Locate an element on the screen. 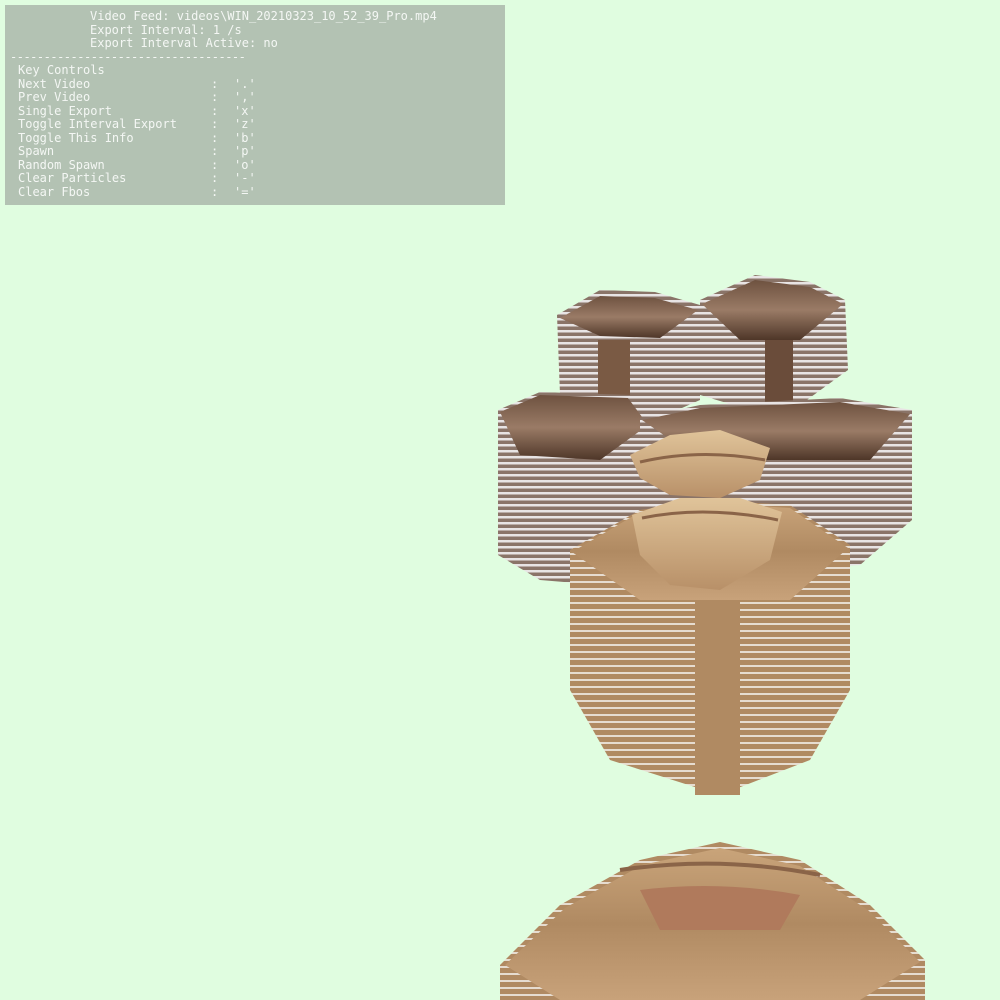 Image resolution: width=1000 pixels, height=1000 pixels. control-key: 'o' is located at coordinates (245, 164).